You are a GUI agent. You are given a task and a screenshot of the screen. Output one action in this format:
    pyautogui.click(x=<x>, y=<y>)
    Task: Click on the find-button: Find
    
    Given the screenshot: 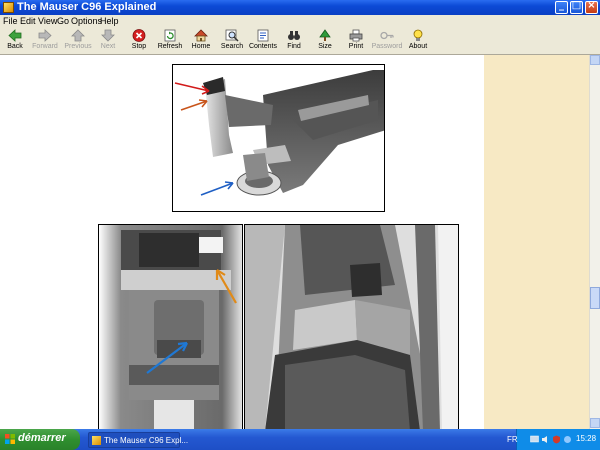 What is the action you would take?
    pyautogui.click(x=294, y=41)
    